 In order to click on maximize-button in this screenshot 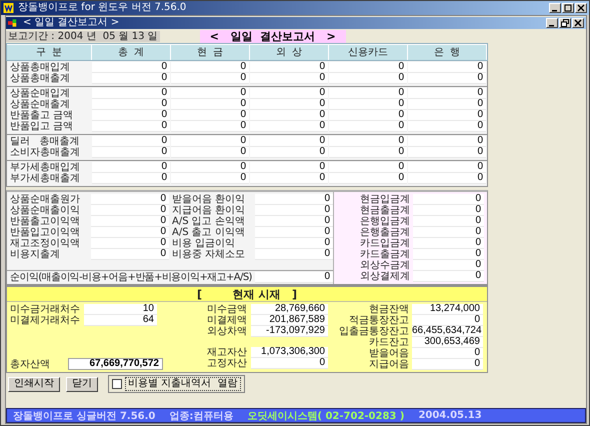, I will do `click(568, 8)`.